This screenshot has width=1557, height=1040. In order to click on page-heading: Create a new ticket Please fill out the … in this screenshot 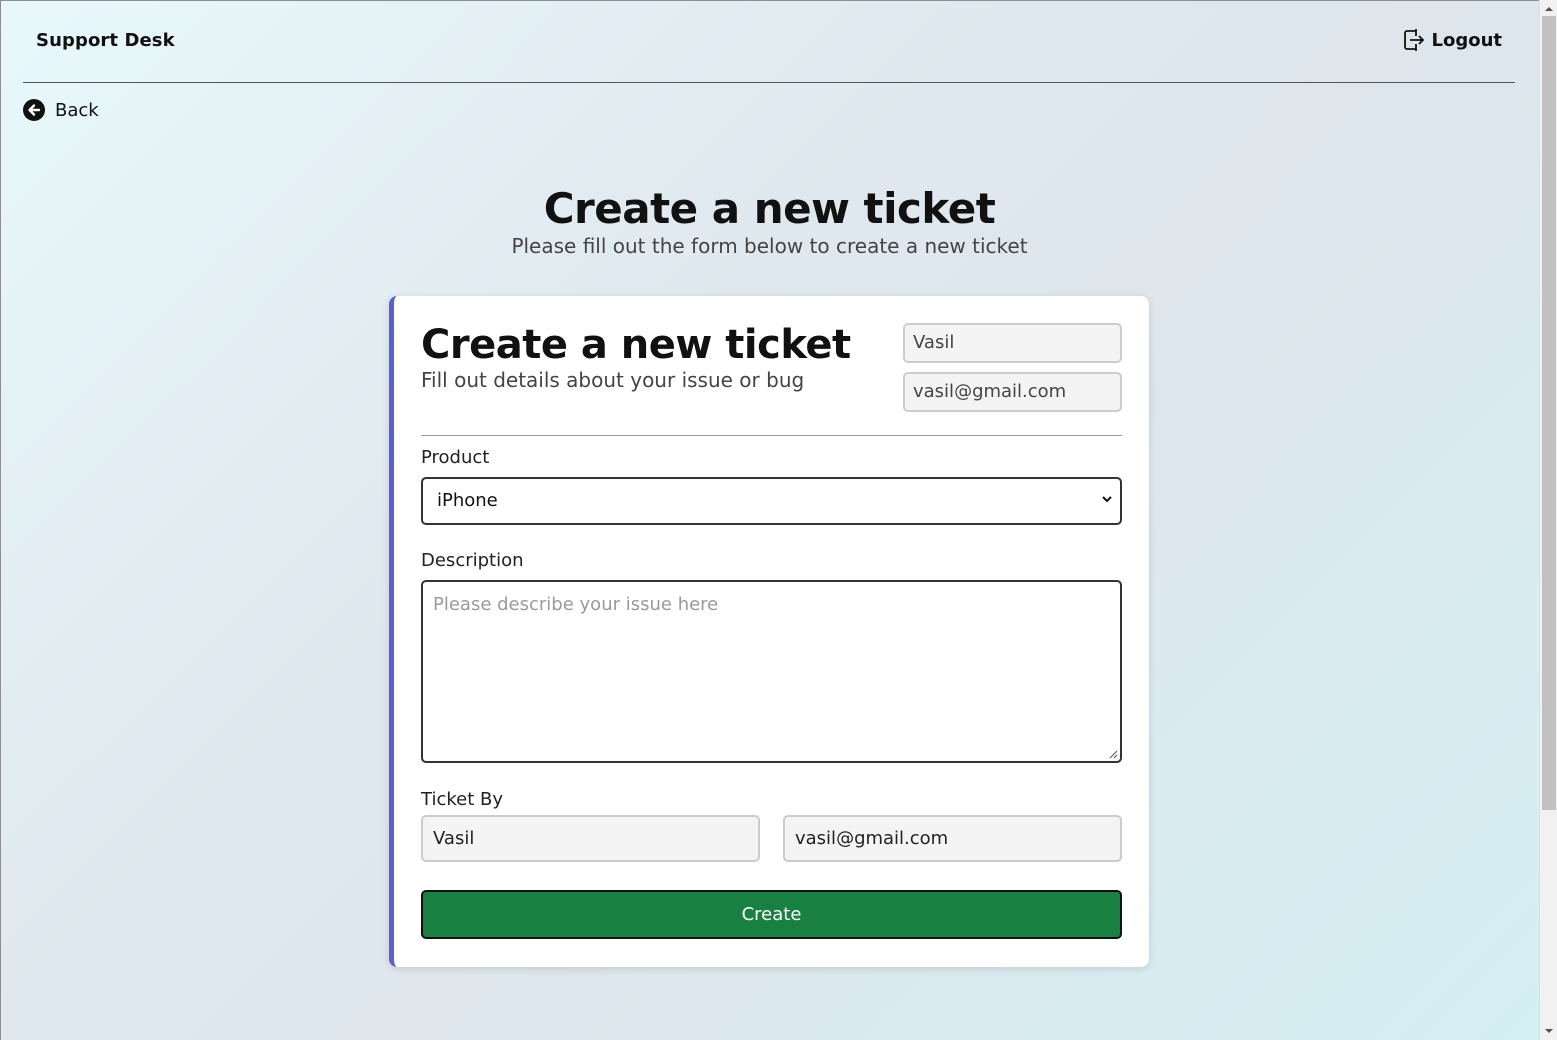, I will do `click(769, 220)`.